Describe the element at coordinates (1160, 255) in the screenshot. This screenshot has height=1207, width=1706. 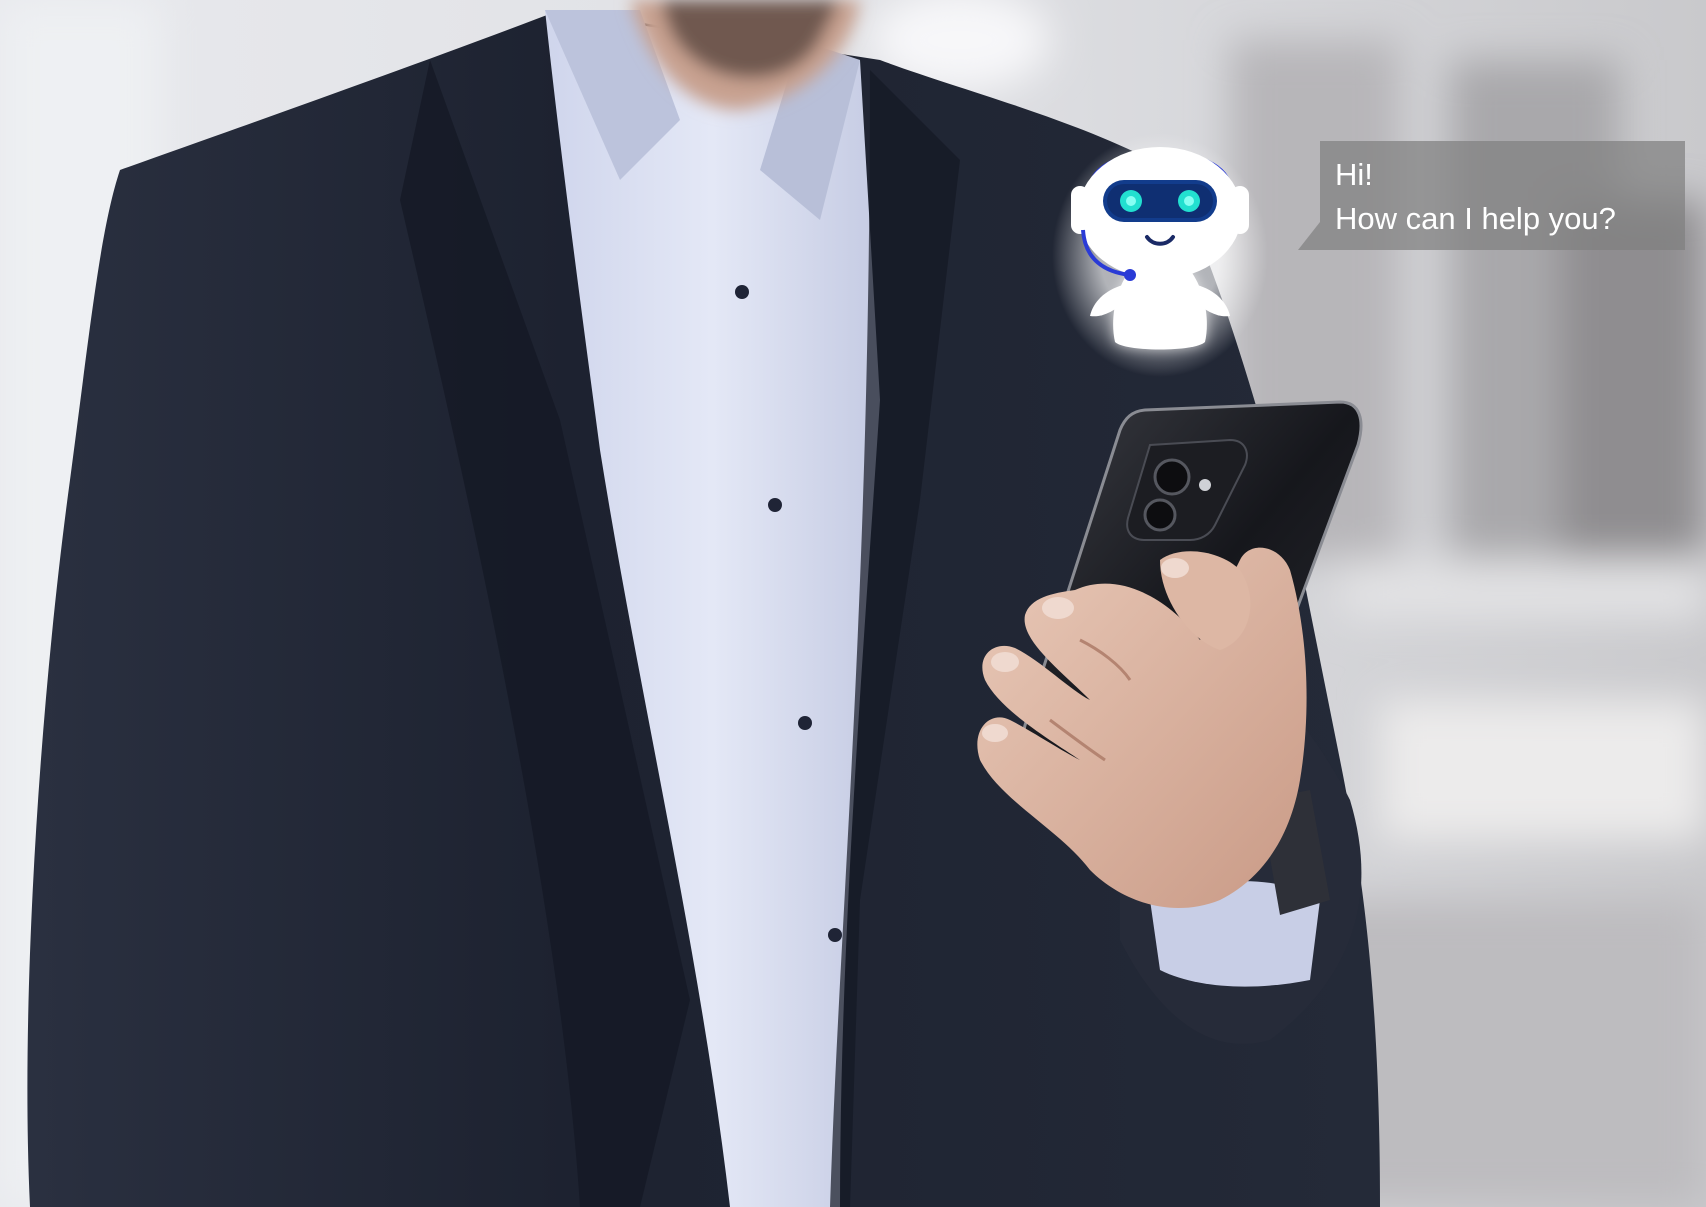
I see `chatbot-robot-icon` at that location.